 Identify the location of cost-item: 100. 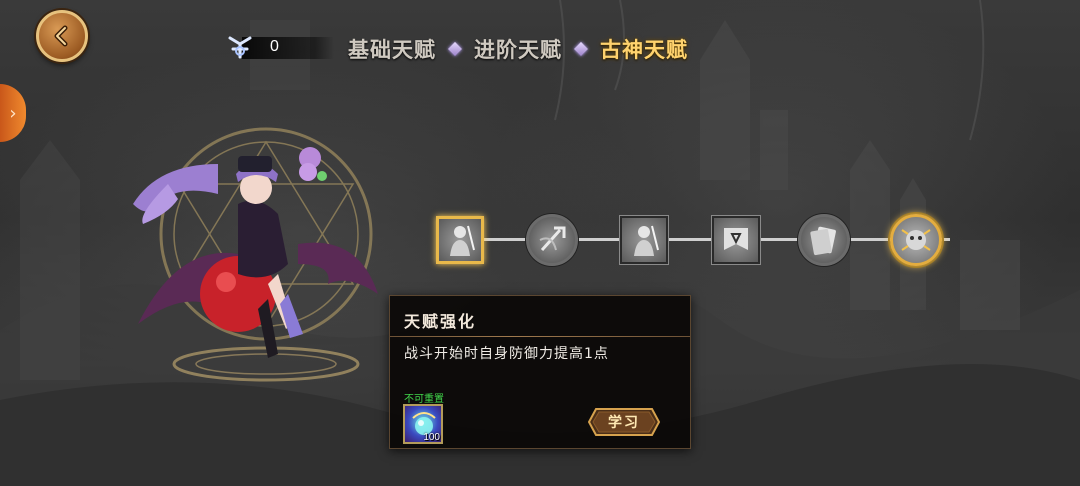
(423, 424).